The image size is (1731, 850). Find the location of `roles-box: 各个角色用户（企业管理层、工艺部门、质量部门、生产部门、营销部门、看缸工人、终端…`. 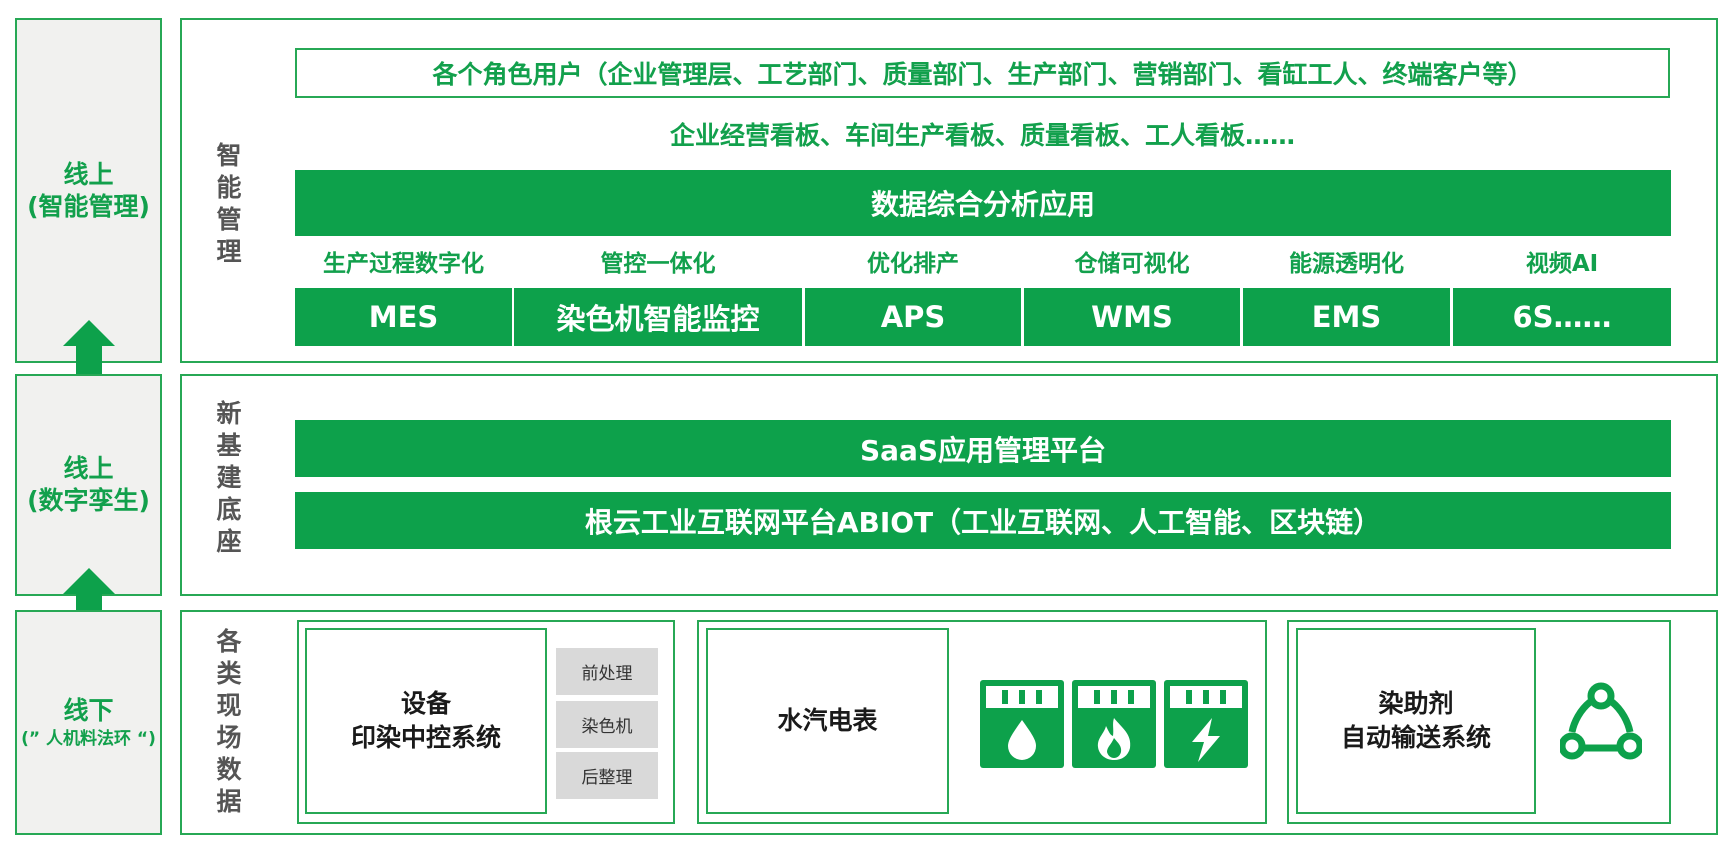

roles-box: 各个角色用户（企业管理层、工艺部门、质量部门、生产部门、营销部门、看缸工人、终端… is located at coordinates (982, 73).